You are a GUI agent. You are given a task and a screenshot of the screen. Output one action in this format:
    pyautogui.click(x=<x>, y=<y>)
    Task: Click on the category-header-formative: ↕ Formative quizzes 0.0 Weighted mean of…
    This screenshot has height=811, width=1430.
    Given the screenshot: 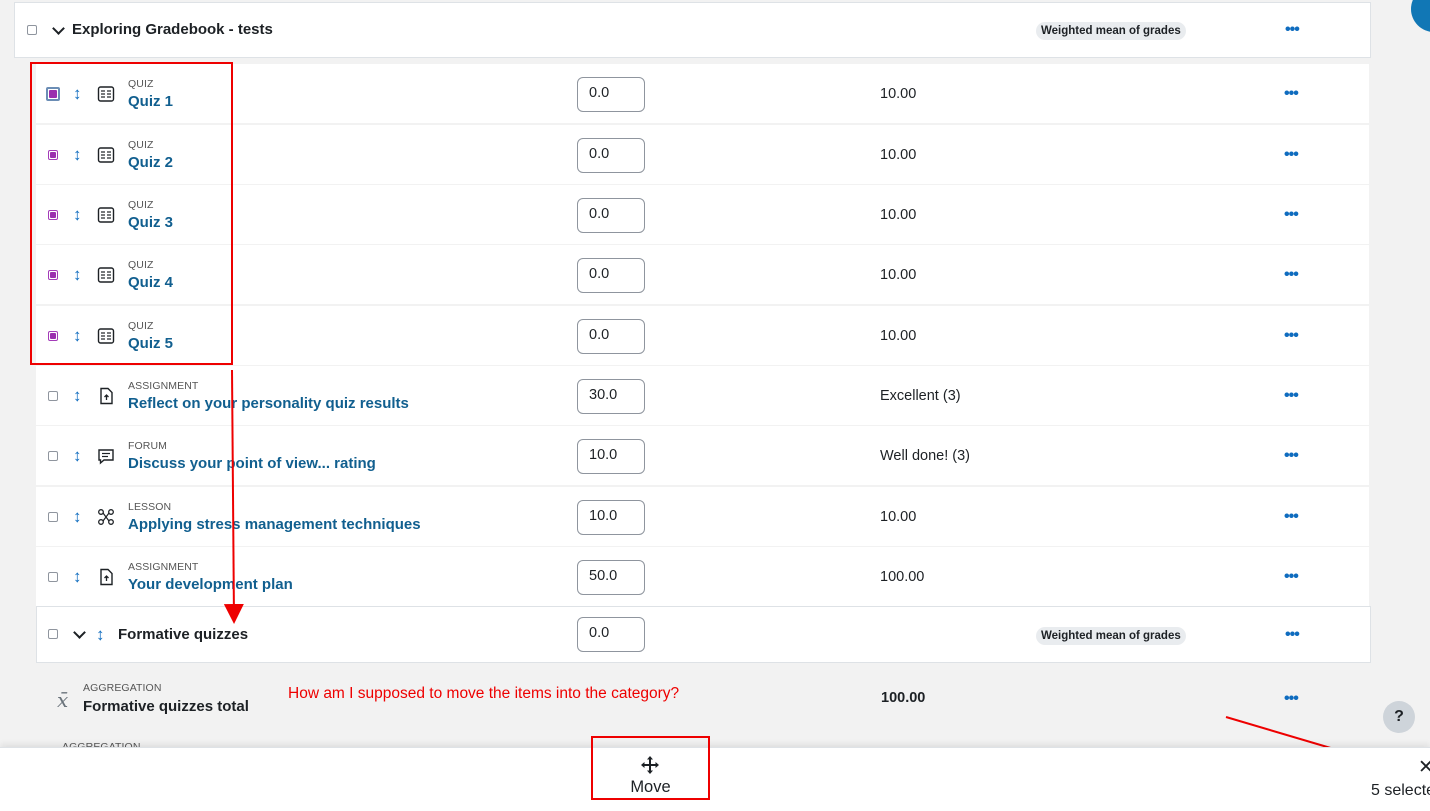 What is the action you would take?
    pyautogui.click(x=703, y=634)
    